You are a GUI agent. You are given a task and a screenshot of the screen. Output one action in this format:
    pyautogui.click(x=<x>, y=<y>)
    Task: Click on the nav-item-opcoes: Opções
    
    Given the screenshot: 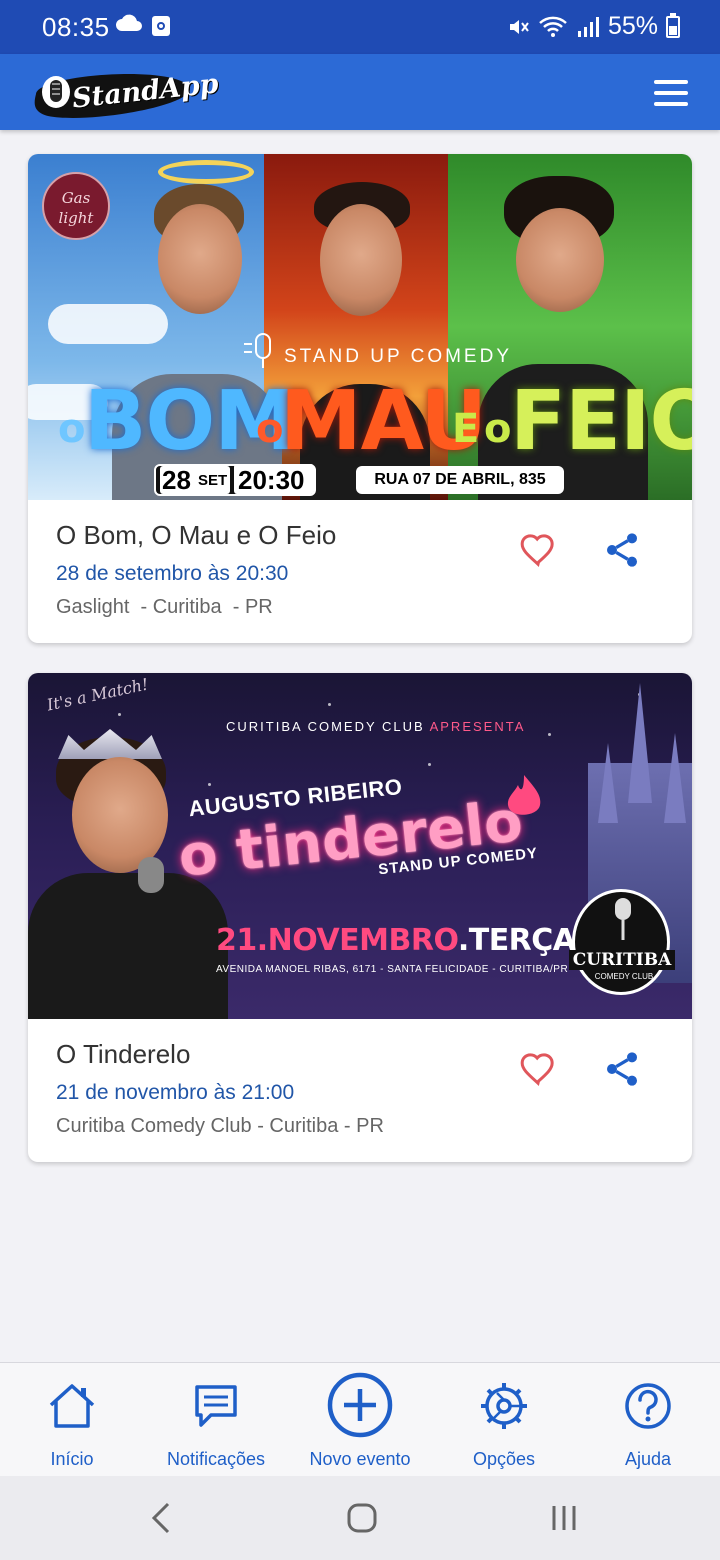 What is the action you would take?
    pyautogui.click(x=504, y=1420)
    